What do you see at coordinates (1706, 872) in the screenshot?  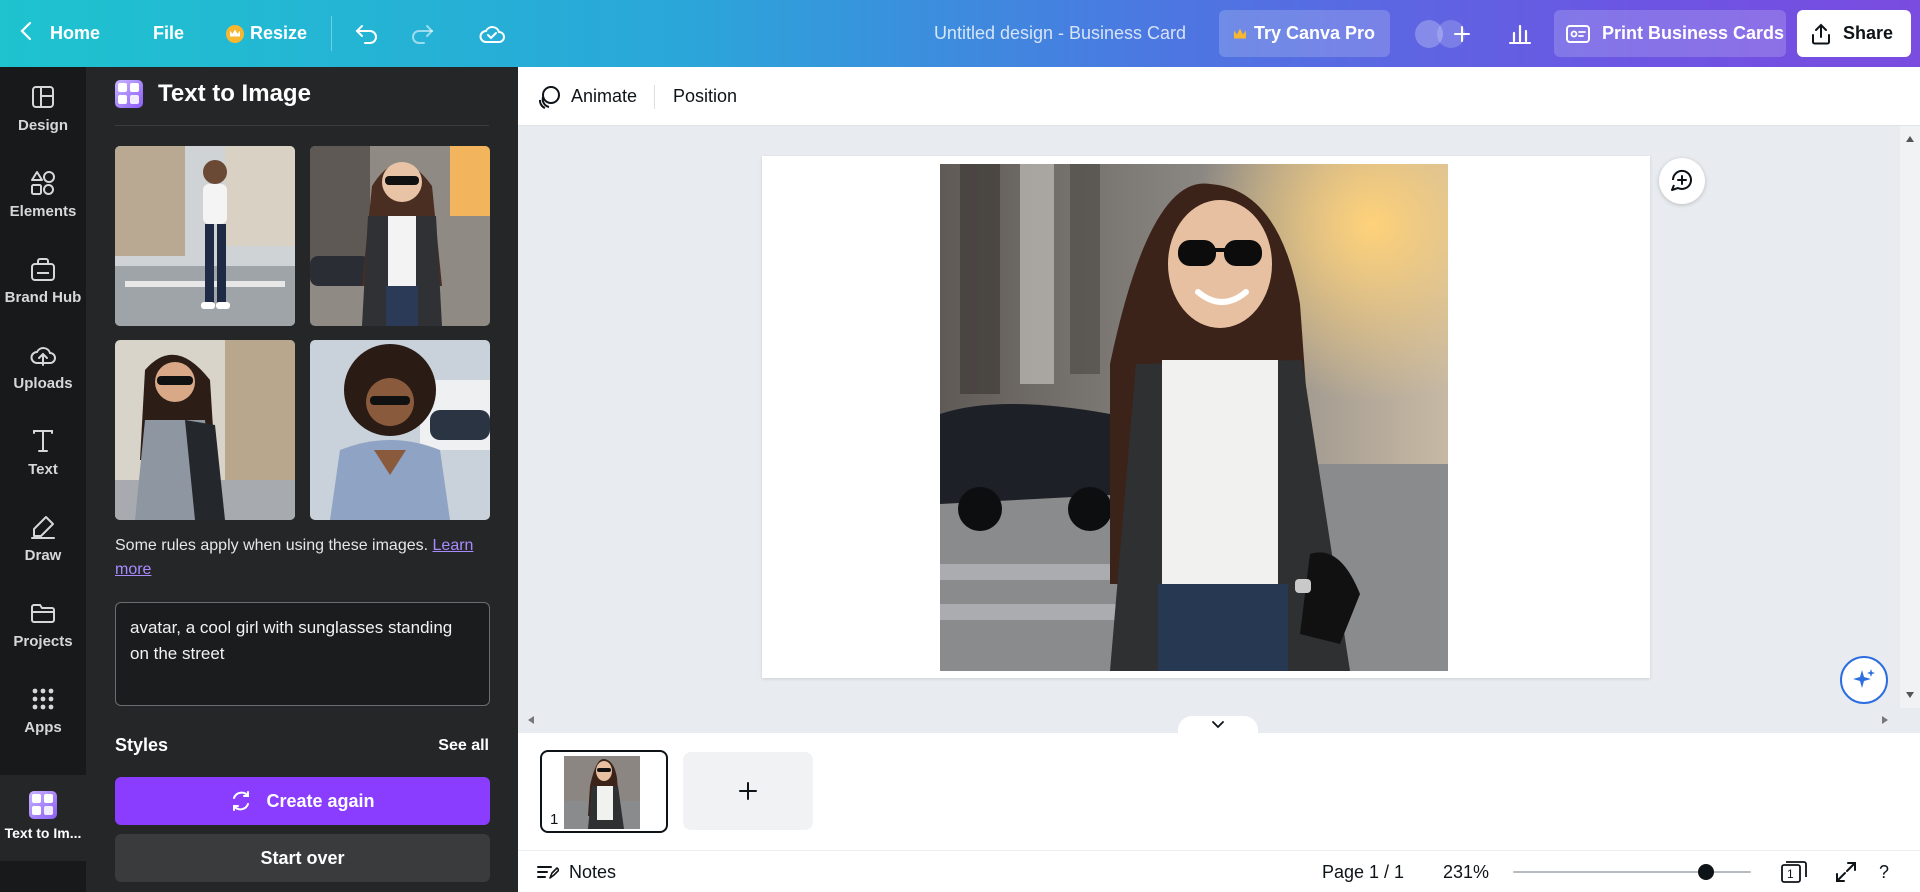 I see `zoom-slider-handle` at bounding box center [1706, 872].